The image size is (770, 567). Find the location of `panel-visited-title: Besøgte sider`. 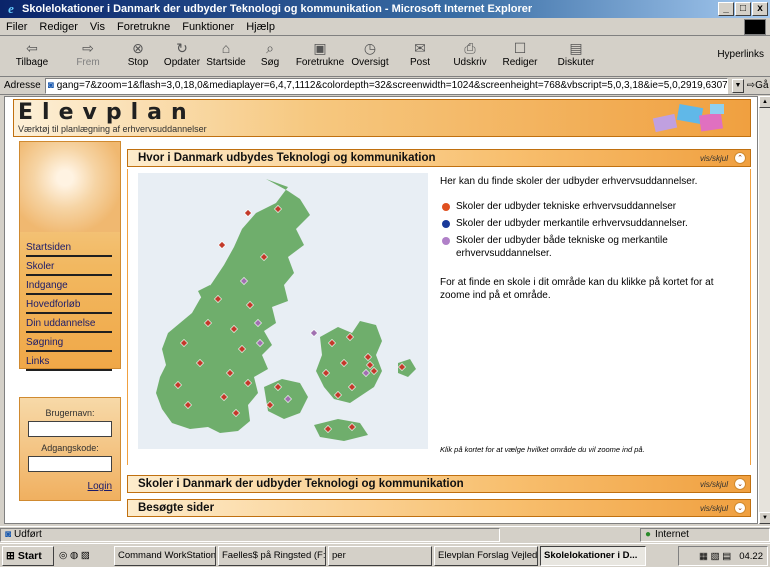

panel-visited-title: Besøgte sider is located at coordinates (176, 508).